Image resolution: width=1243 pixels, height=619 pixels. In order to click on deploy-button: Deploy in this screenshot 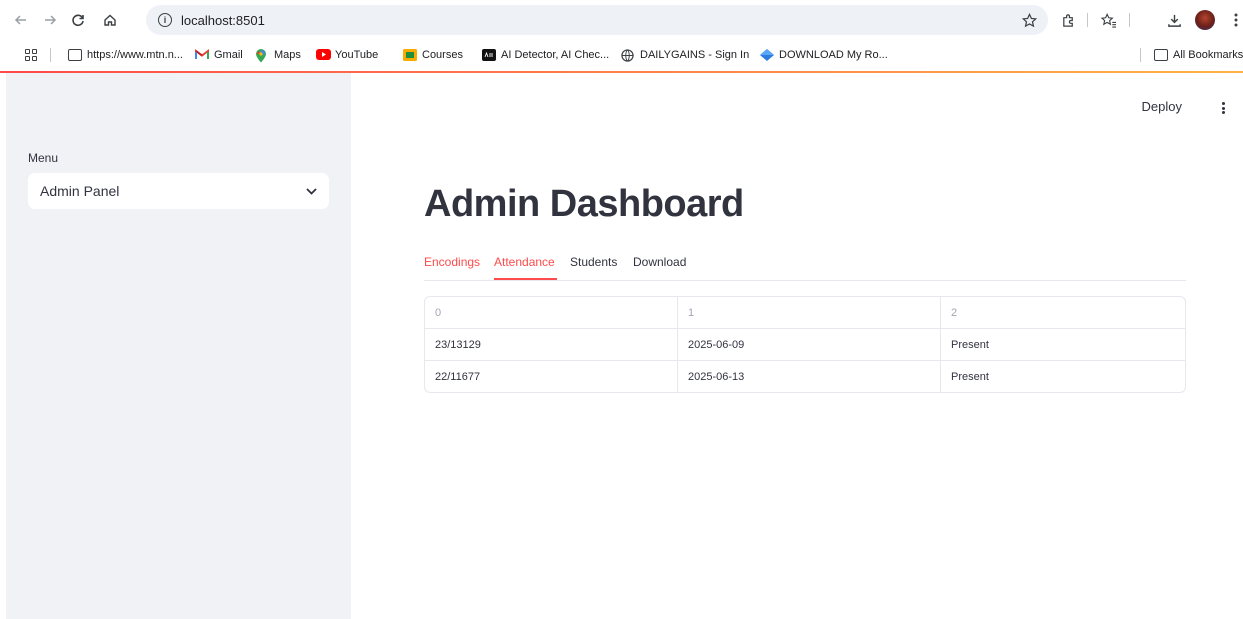, I will do `click(1162, 106)`.